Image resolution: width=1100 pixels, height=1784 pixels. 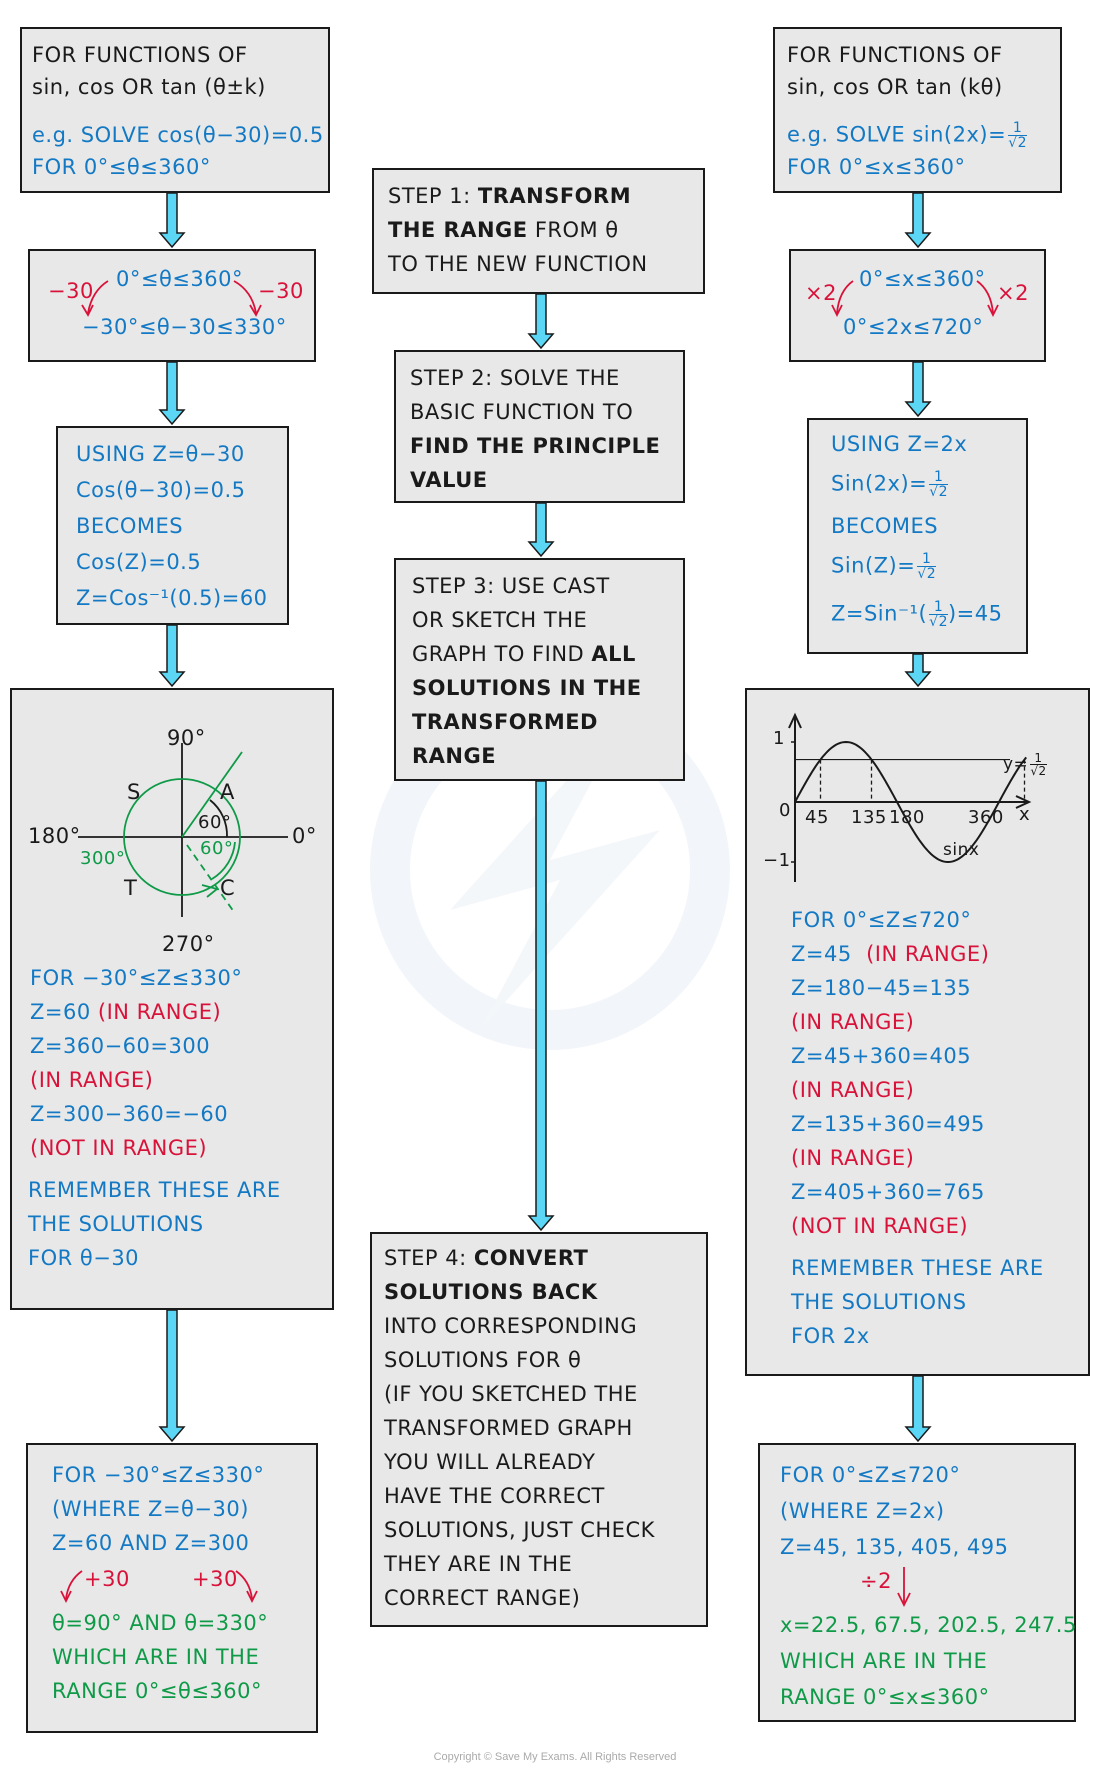 I want to click on right-sol-z5-status: (NOT IN RANGE), so click(x=880, y=1226).